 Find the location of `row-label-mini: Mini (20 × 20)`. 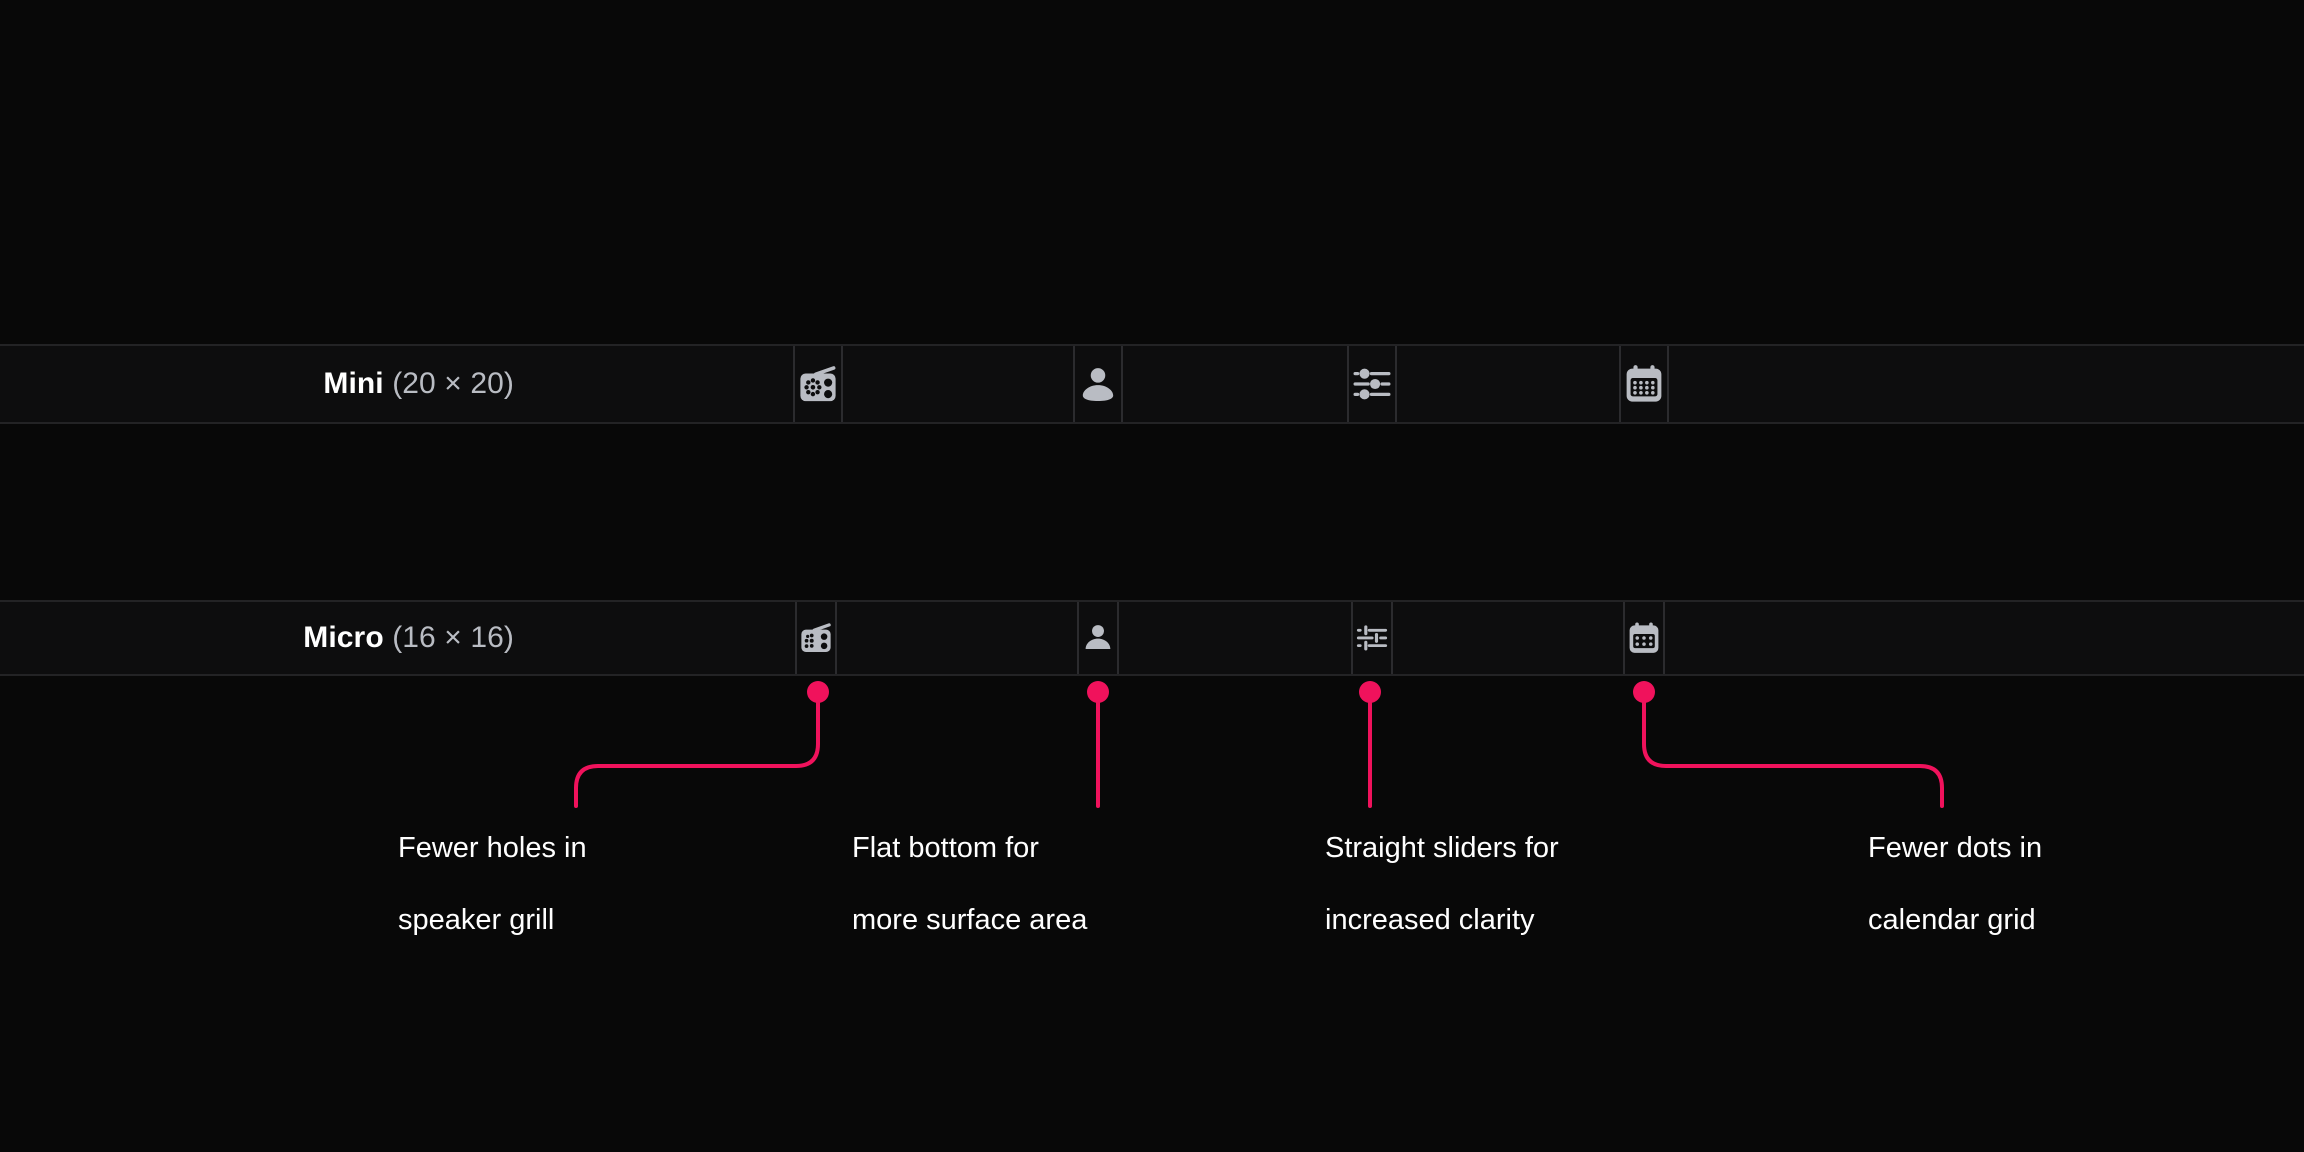

row-label-mini: Mini (20 × 20) is located at coordinates (418, 384).